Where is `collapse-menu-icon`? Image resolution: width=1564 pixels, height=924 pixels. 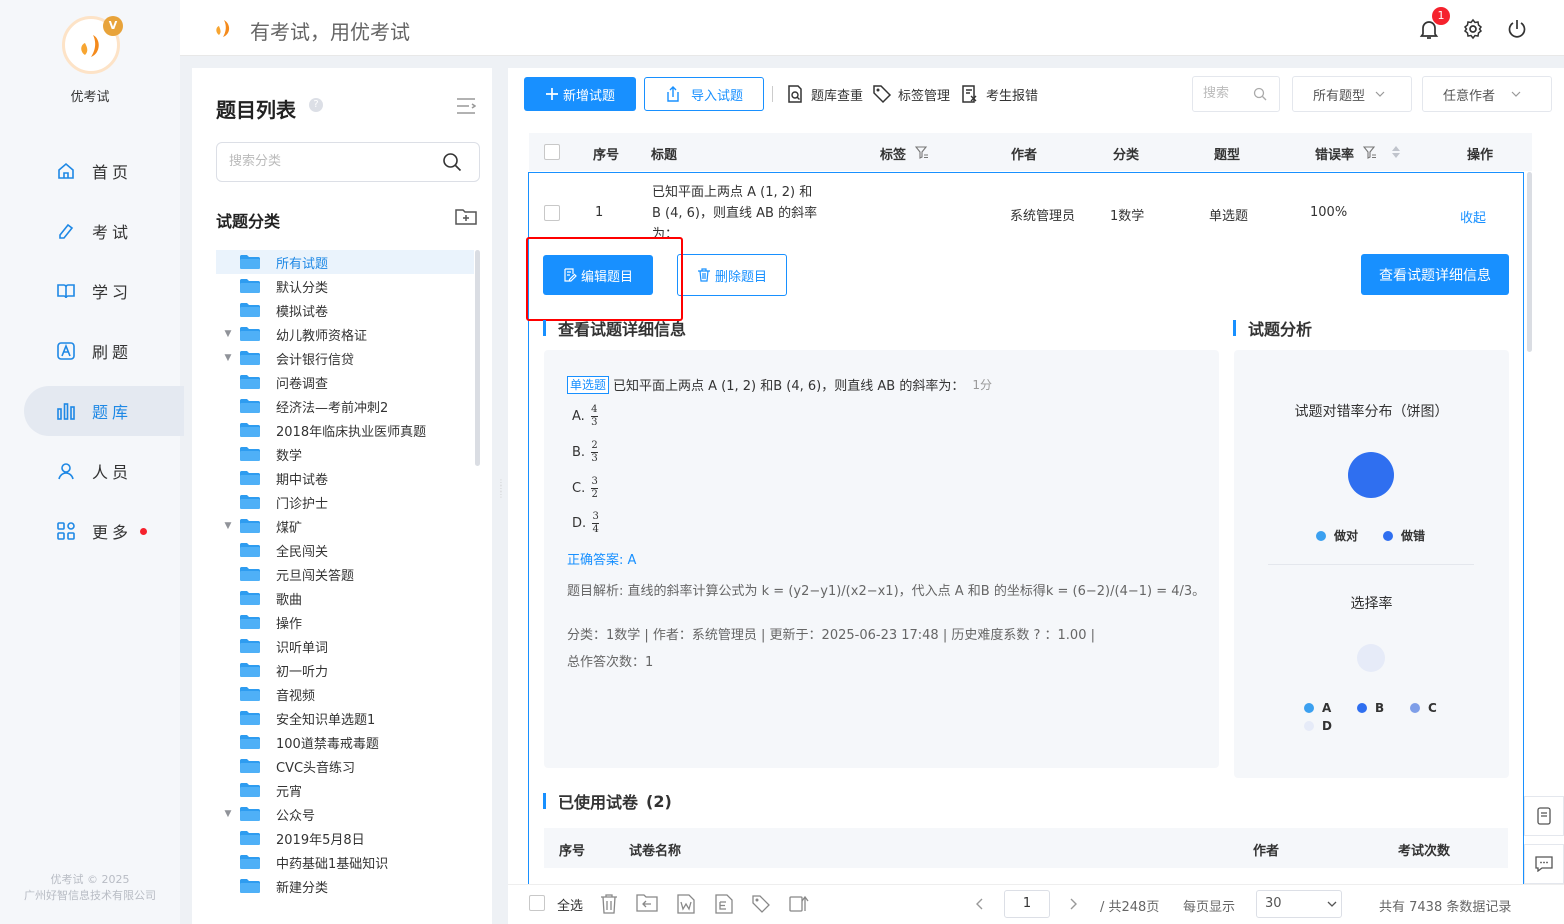 collapse-menu-icon is located at coordinates (466, 106).